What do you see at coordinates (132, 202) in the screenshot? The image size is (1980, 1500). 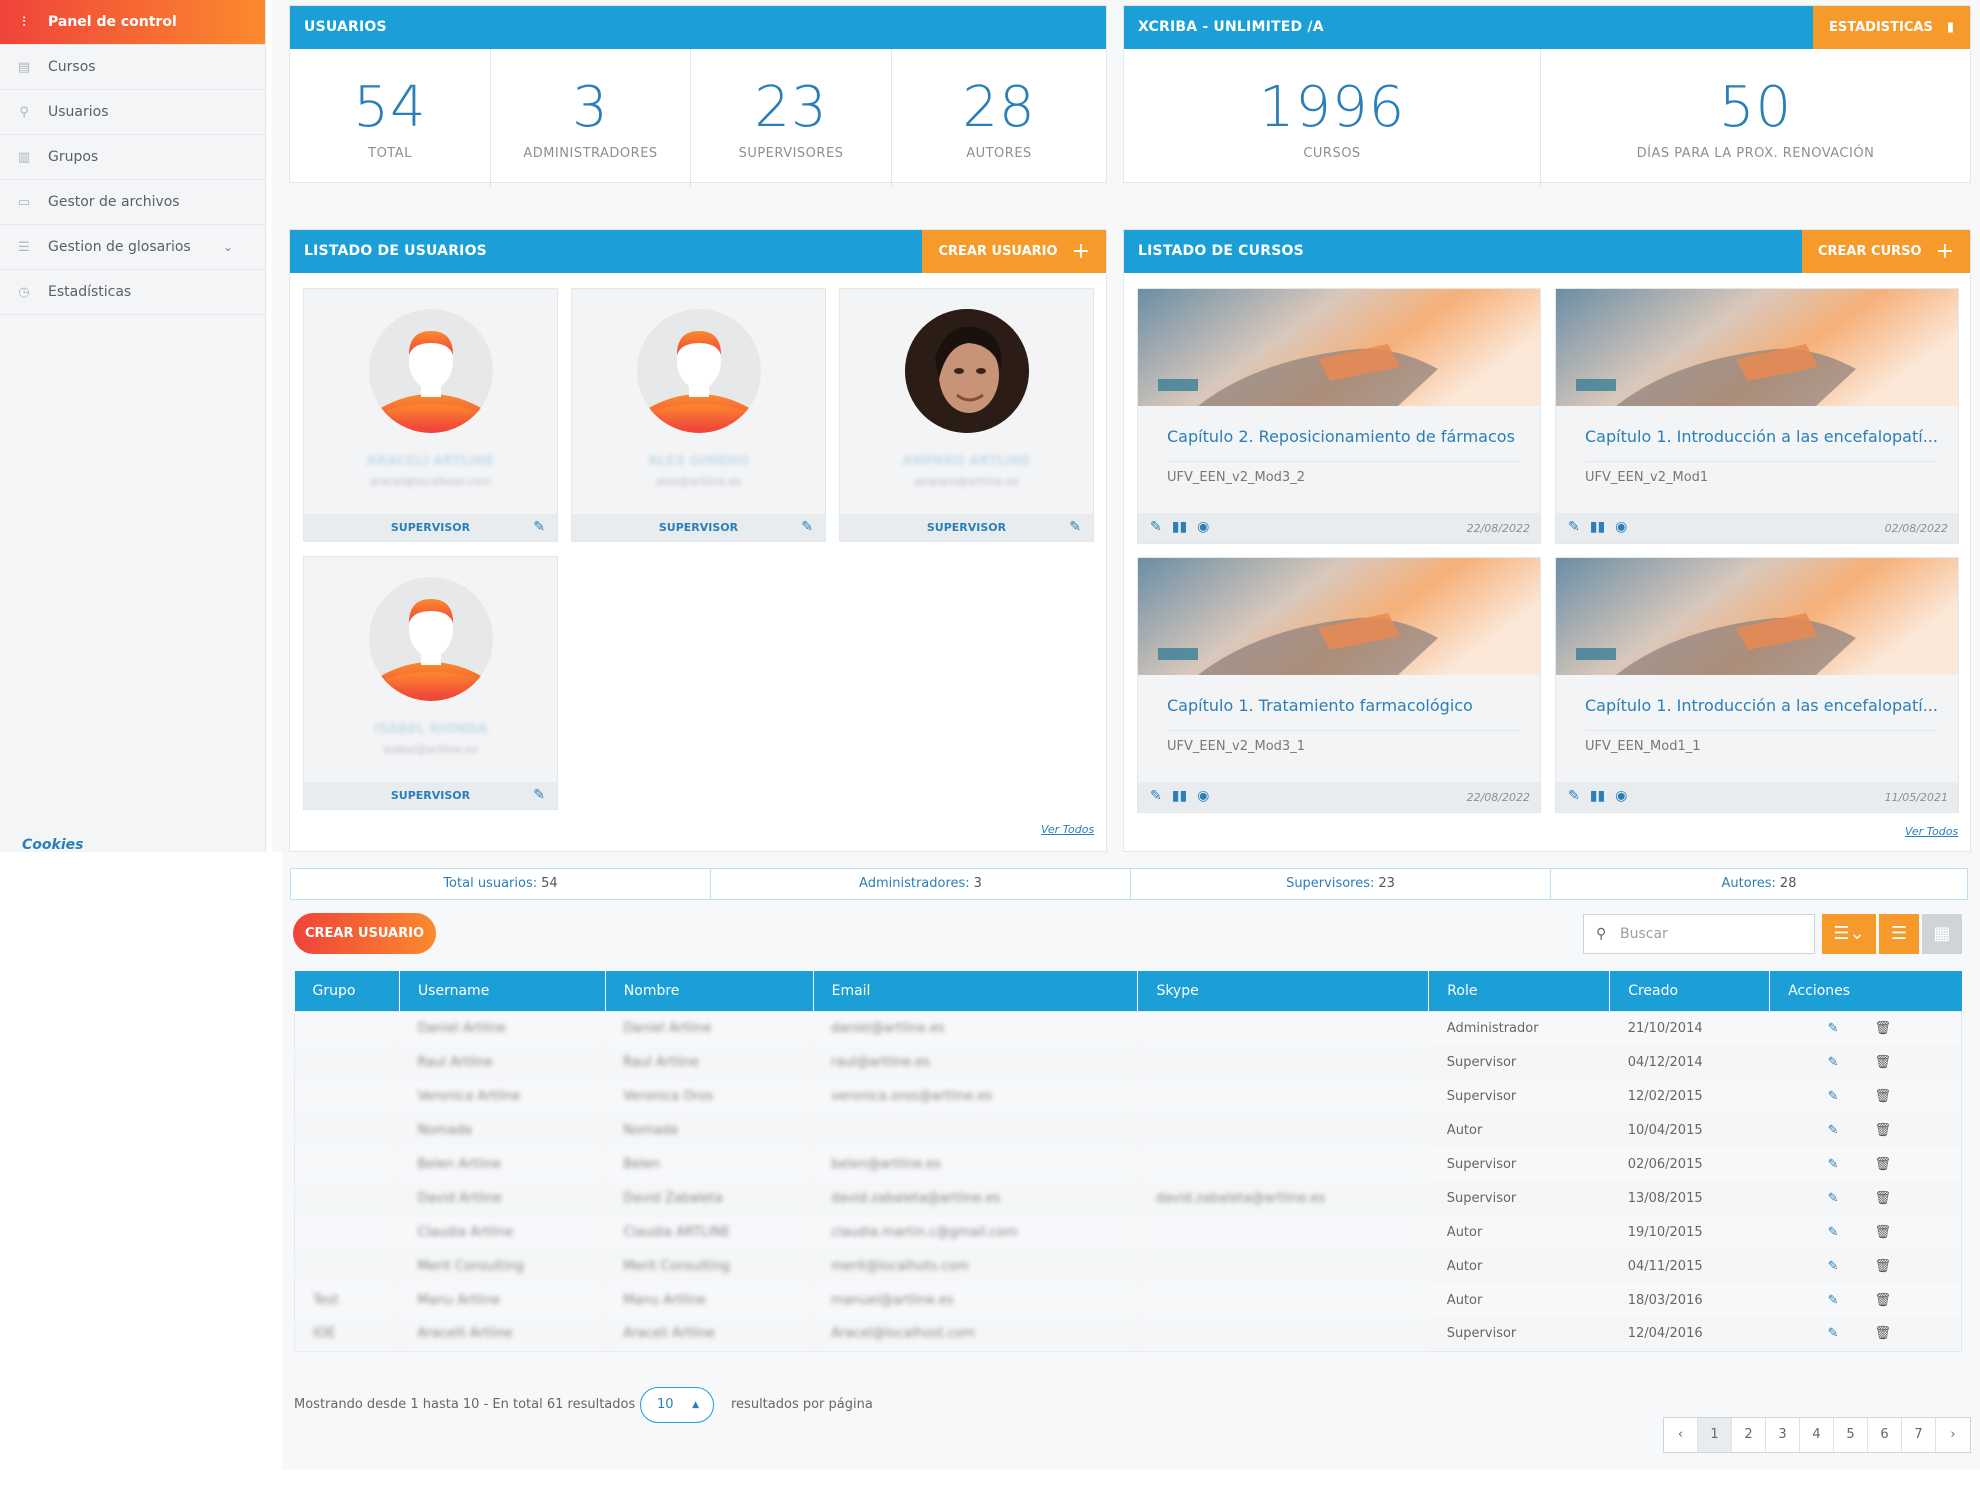 I see `sidebar-item-gestor-de-archivos: ▭ Gestor de archivos` at bounding box center [132, 202].